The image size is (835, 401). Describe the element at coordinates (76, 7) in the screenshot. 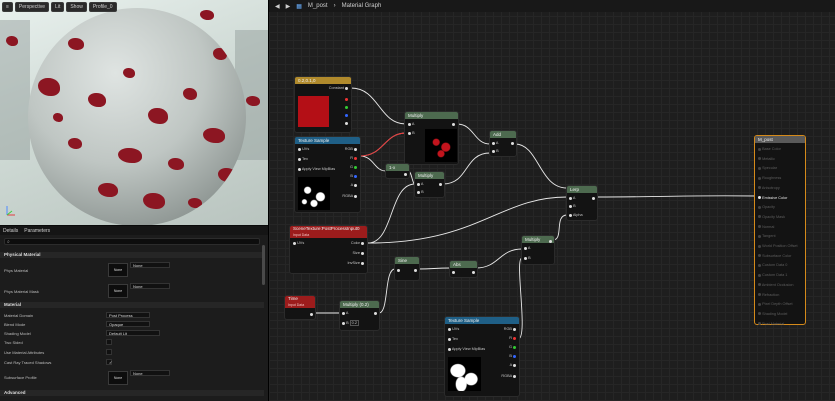

I see `show-button: Show` at that location.